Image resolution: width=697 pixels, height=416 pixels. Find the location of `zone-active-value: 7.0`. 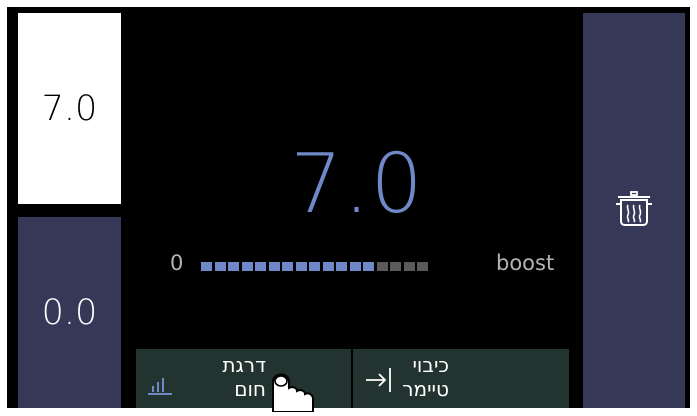

zone-active-value: 7.0 is located at coordinates (69, 108).